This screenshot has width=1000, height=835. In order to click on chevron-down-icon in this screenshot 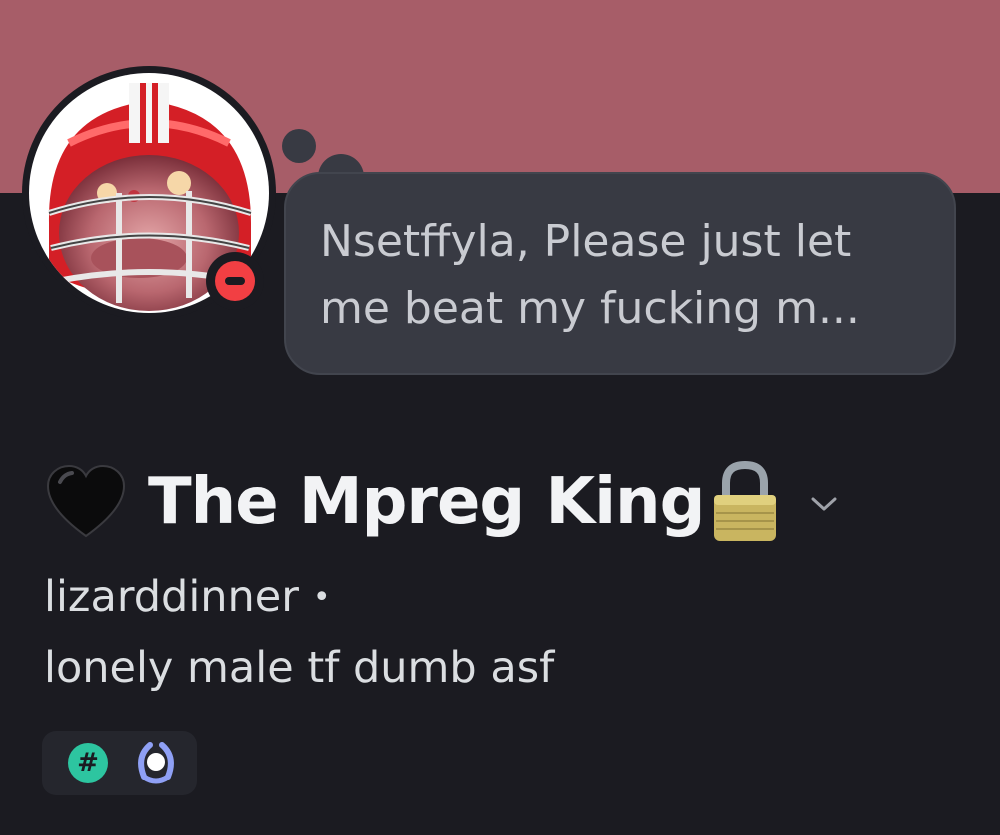, I will do `click(824, 504)`.